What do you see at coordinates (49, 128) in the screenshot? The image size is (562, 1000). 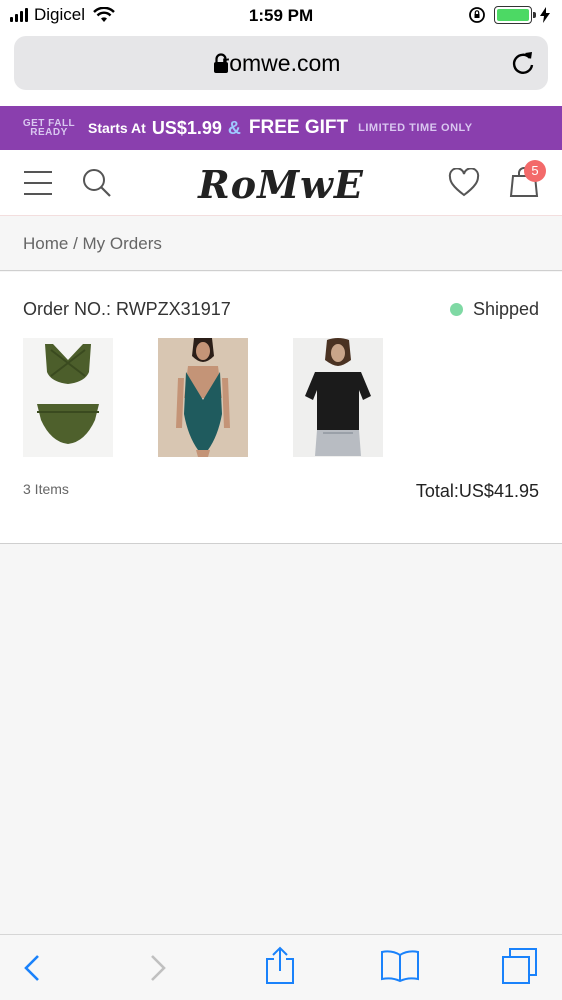 I see `promo-tag: GET FALL READY` at bounding box center [49, 128].